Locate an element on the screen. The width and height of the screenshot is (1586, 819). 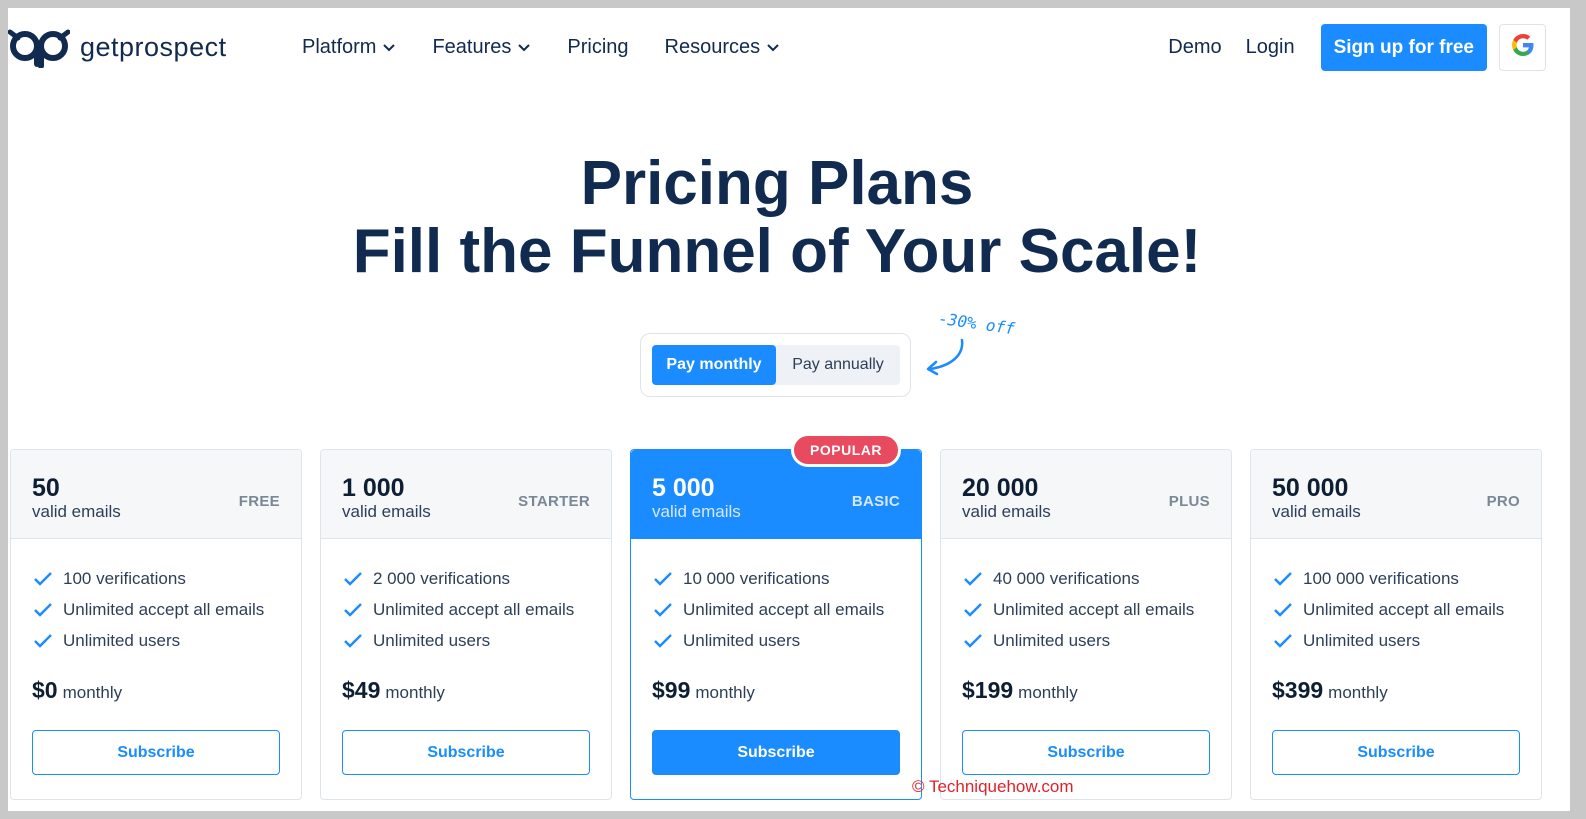
feature-text: 100 000 verifications is located at coordinates (1381, 578).